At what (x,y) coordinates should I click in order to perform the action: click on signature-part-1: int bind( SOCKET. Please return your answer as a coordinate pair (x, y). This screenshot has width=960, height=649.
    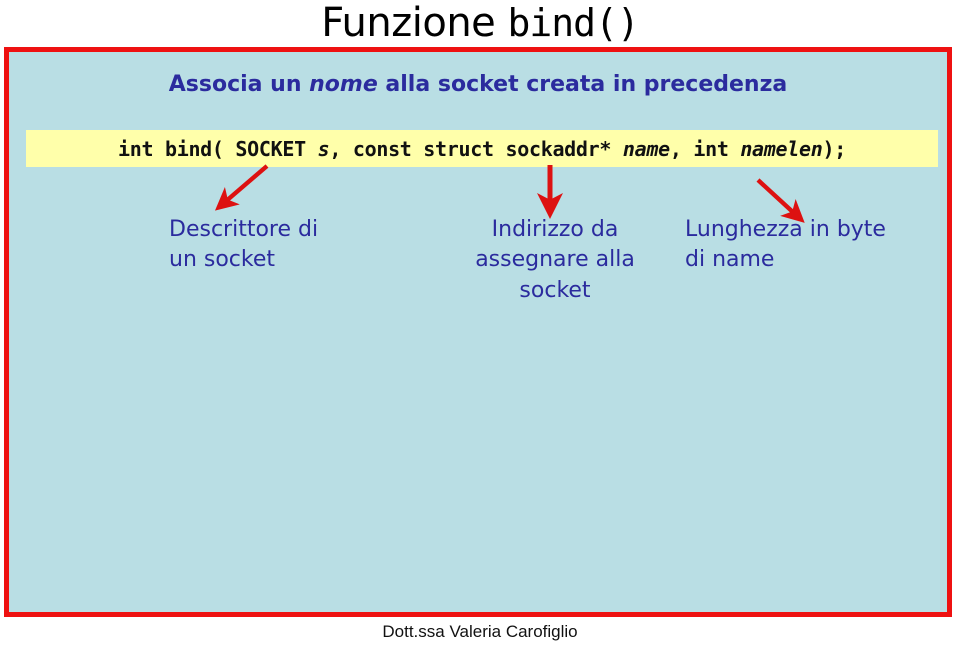
    Looking at the image, I should click on (218, 148).